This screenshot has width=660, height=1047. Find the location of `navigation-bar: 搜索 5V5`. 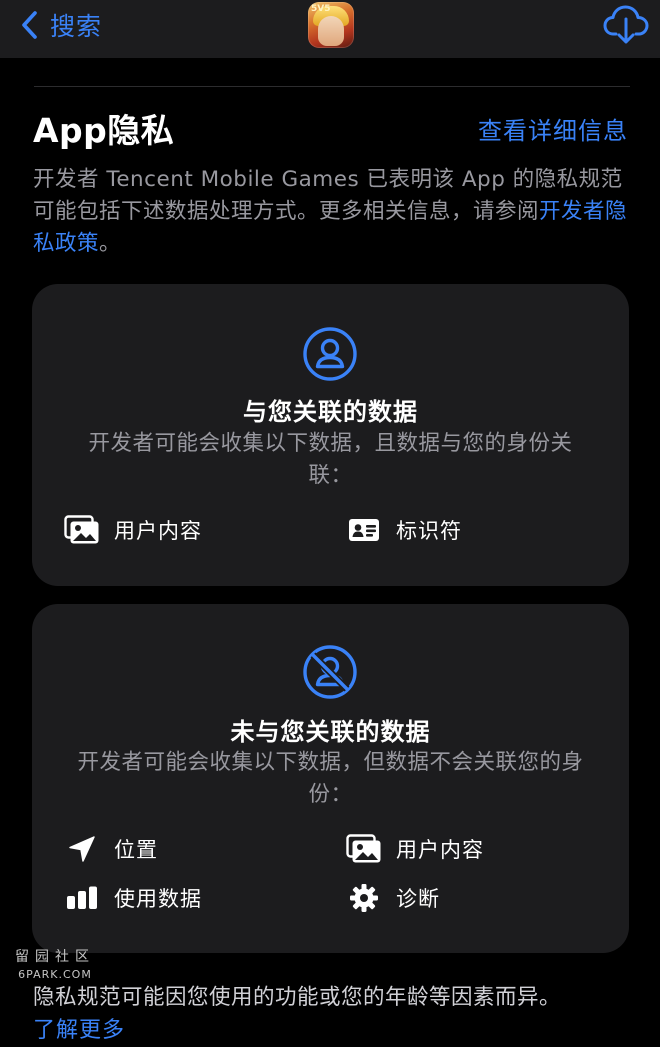

navigation-bar: 搜索 5V5 is located at coordinates (330, 29).